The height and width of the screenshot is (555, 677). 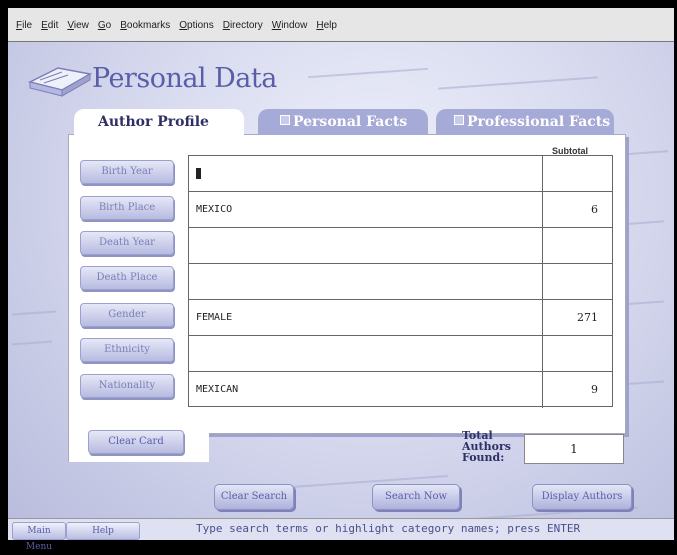 I want to click on menu-help: Help, so click(x=326, y=25).